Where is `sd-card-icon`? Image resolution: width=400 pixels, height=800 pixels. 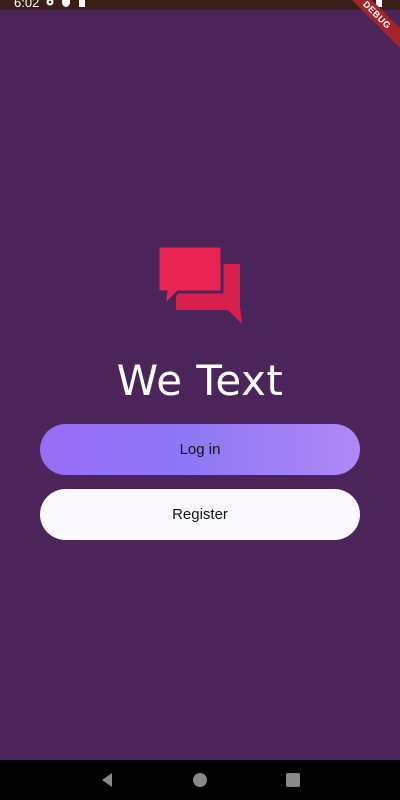 sd-card-icon is located at coordinates (82, 3).